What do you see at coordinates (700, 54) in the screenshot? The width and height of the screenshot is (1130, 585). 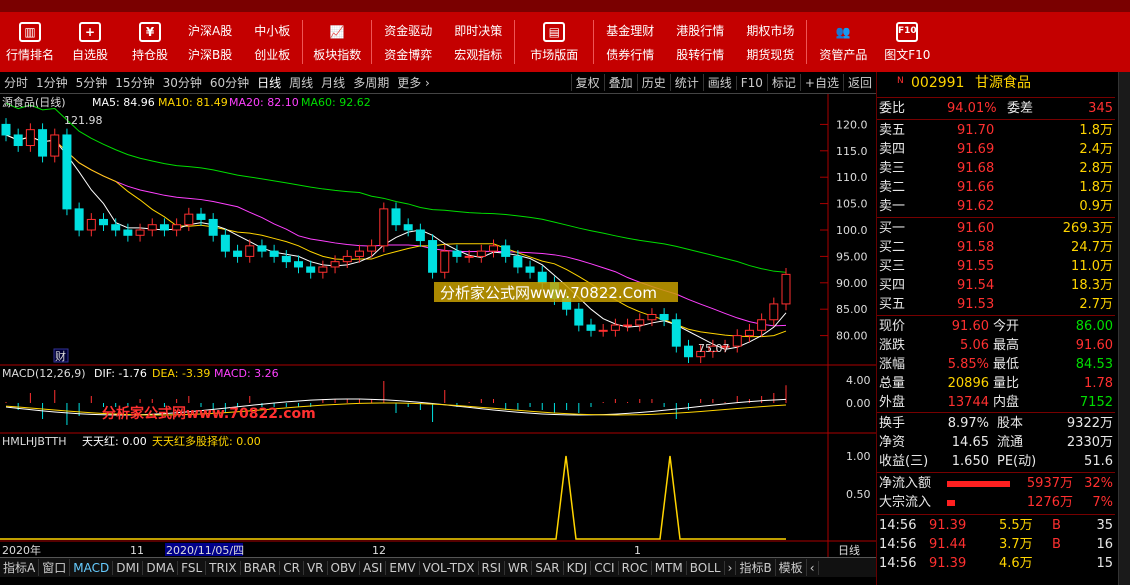 I see `toolbar-link: 股转行情` at bounding box center [700, 54].